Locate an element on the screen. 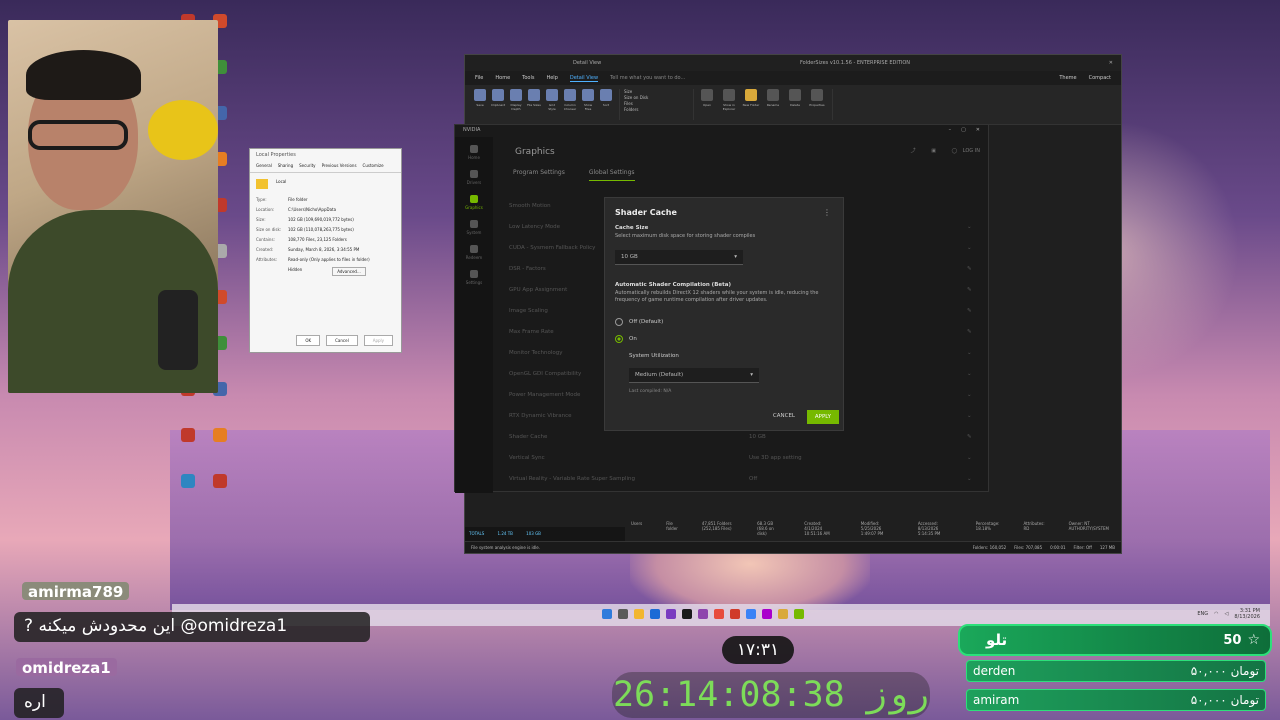 This screenshot has width=1280, height=720. cache-size-dropdown: 10 GB ▾ is located at coordinates (679, 257).